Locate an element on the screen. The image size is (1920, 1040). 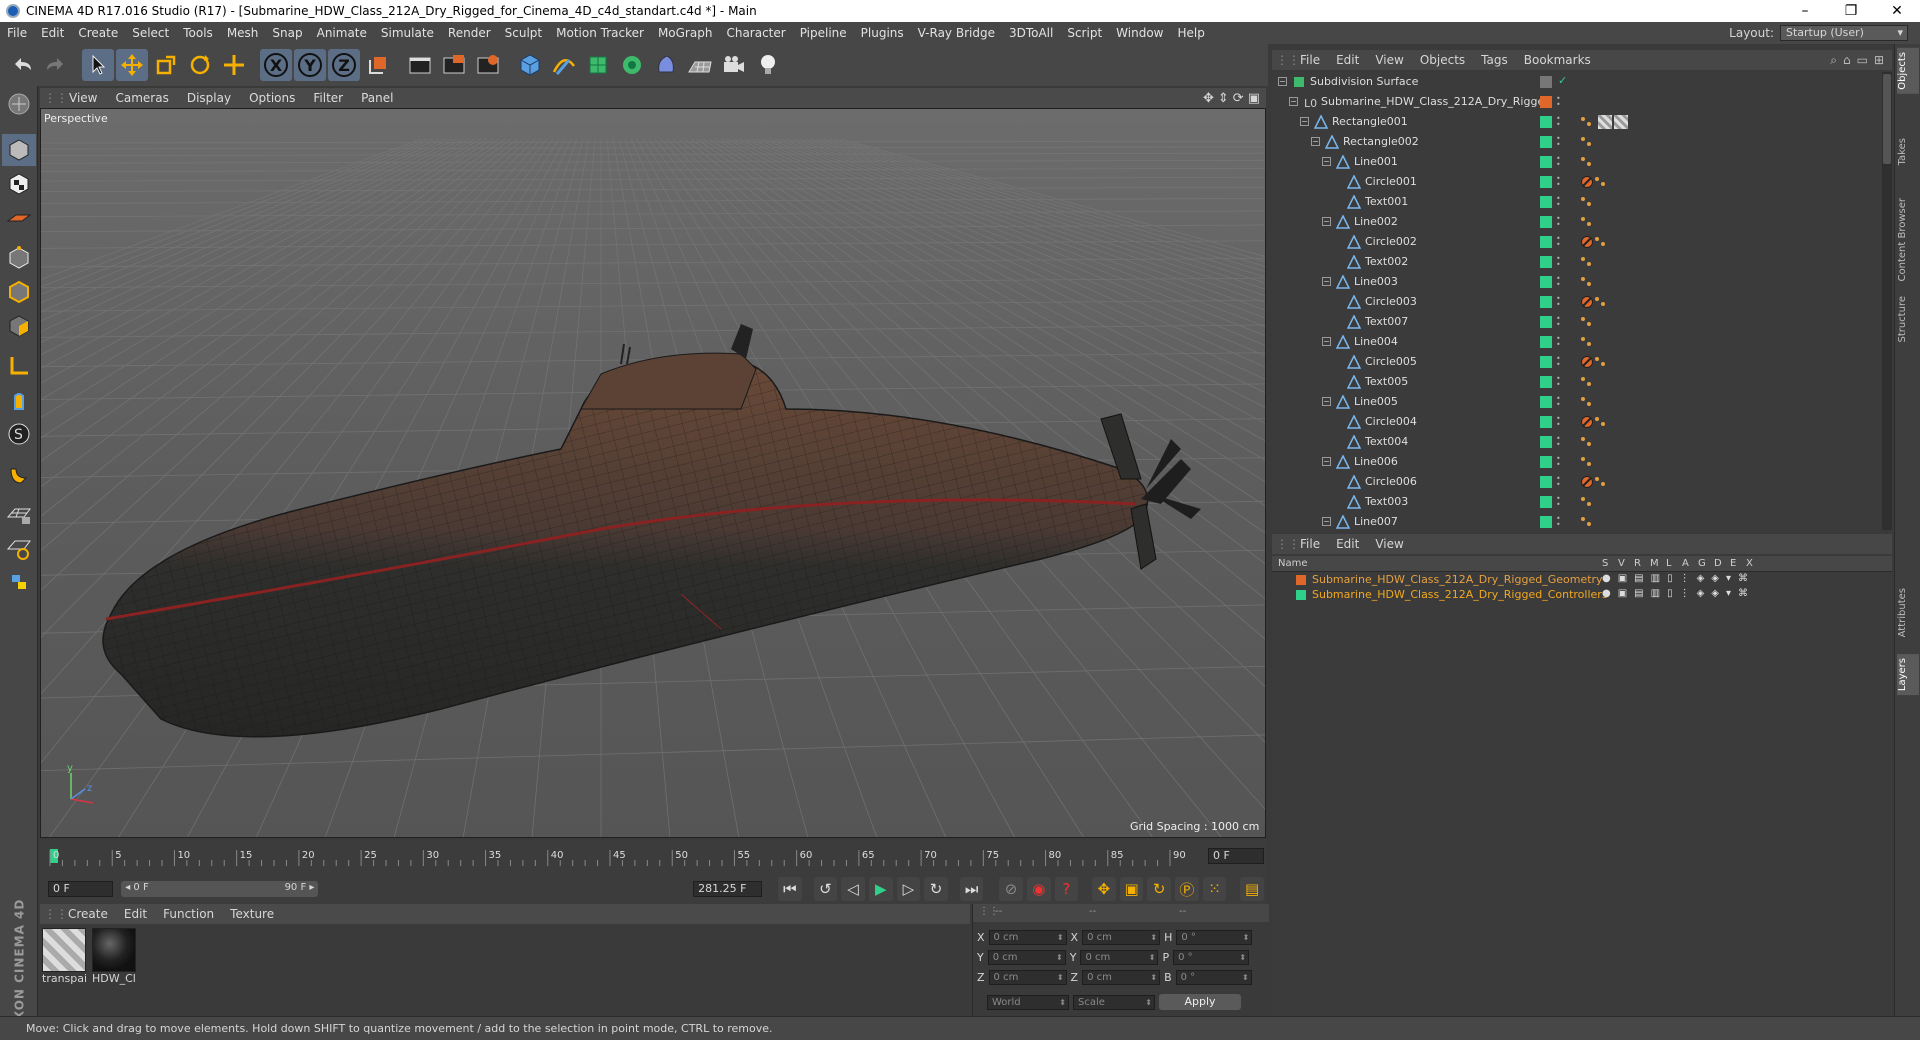
home-icon: ⌂ is located at coordinates (1847, 60).